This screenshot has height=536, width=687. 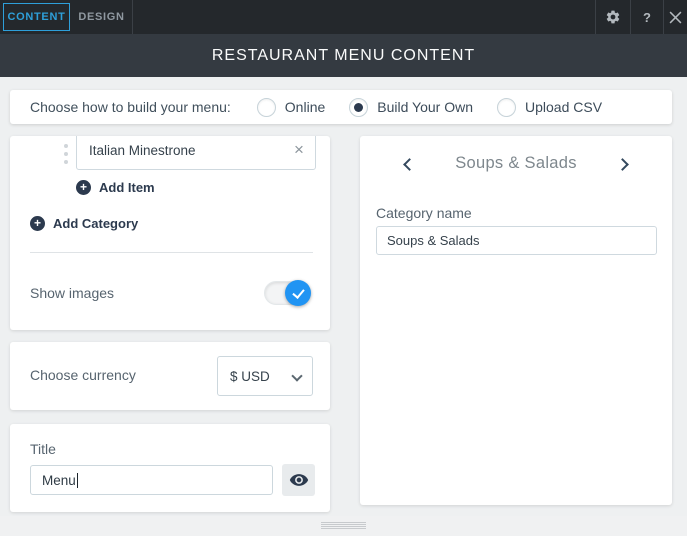 What do you see at coordinates (102, 17) in the screenshot?
I see `tab-design: DESIGN` at bounding box center [102, 17].